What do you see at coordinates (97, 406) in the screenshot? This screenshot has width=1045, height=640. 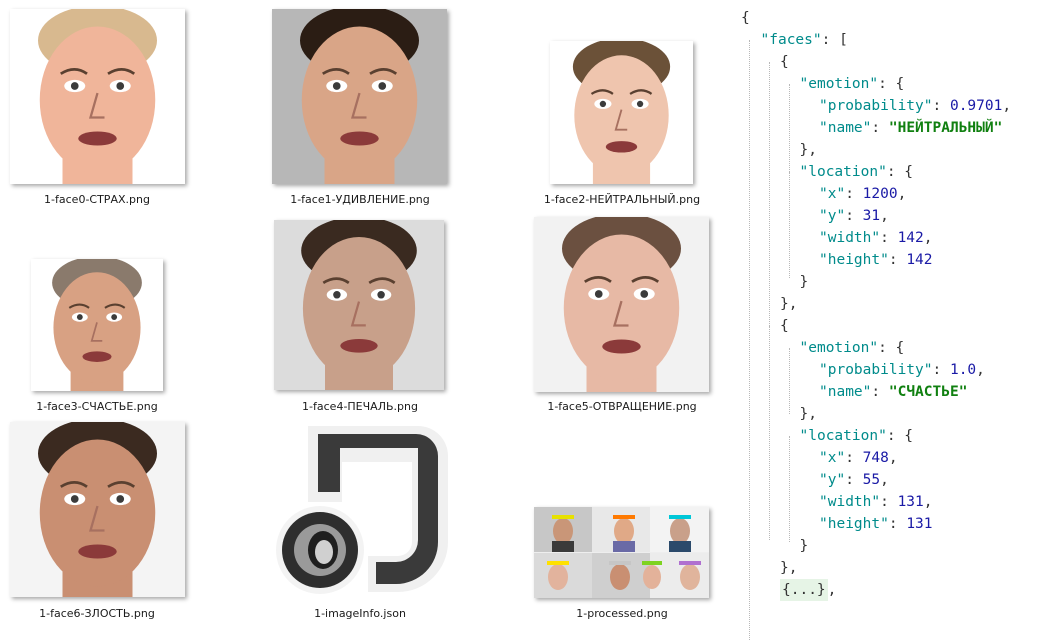 I see `file-name: 1-face3-СЧАСТЬЕ.png` at bounding box center [97, 406].